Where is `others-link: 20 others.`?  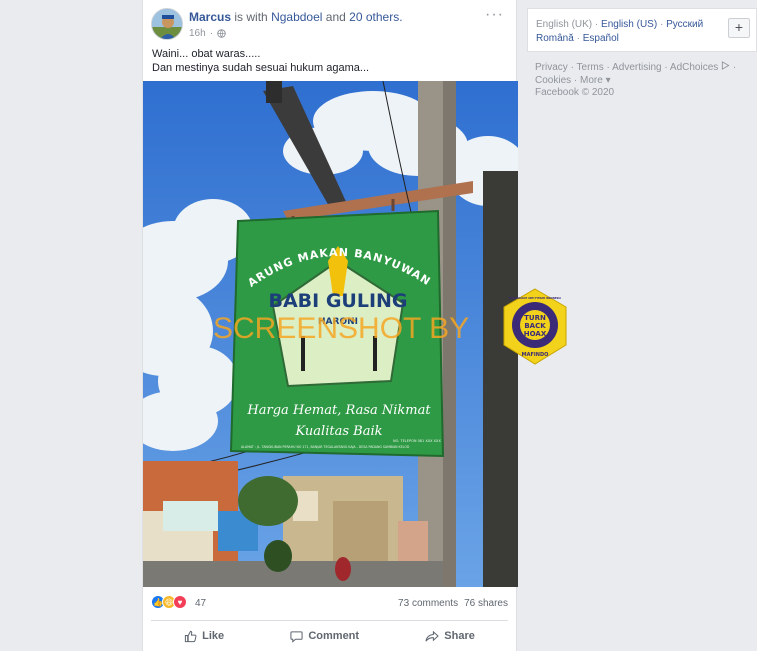
others-link: 20 others. is located at coordinates (375, 17).